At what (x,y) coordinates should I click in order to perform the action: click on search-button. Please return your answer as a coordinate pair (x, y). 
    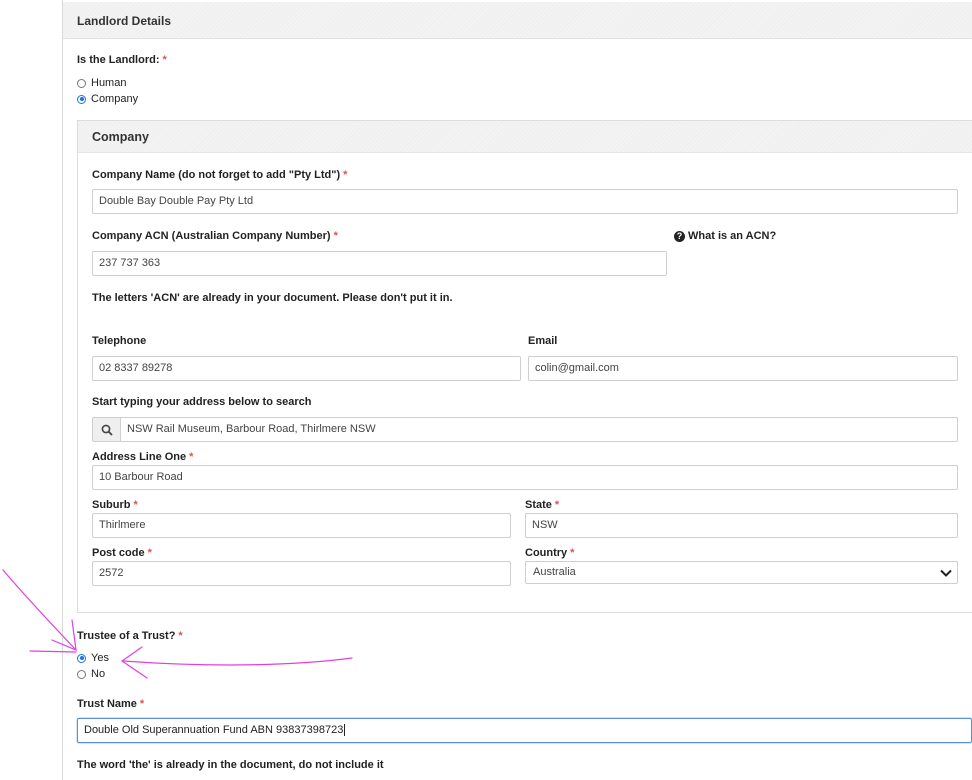
    Looking at the image, I should click on (106, 429).